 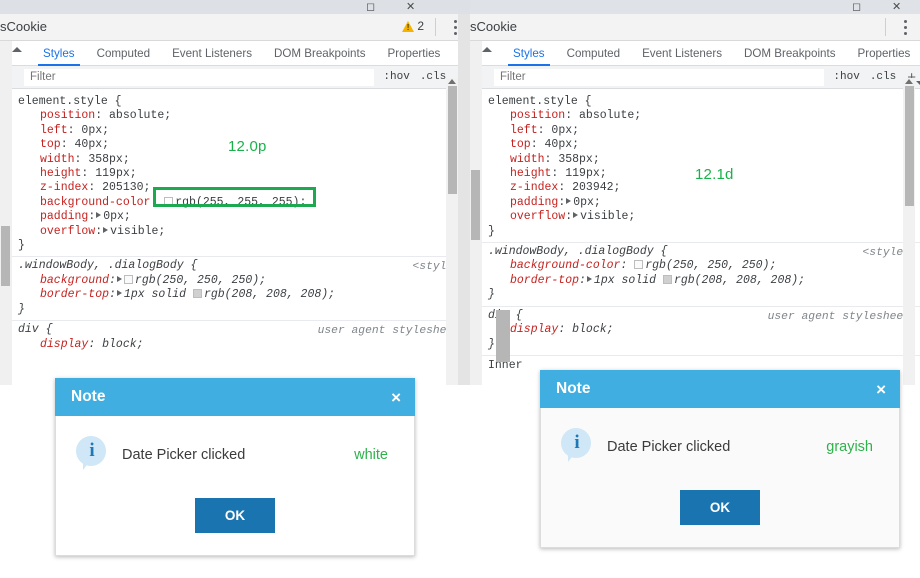 What do you see at coordinates (6, 213) in the screenshot?
I see `outer-scrollbar-track-left` at bounding box center [6, 213].